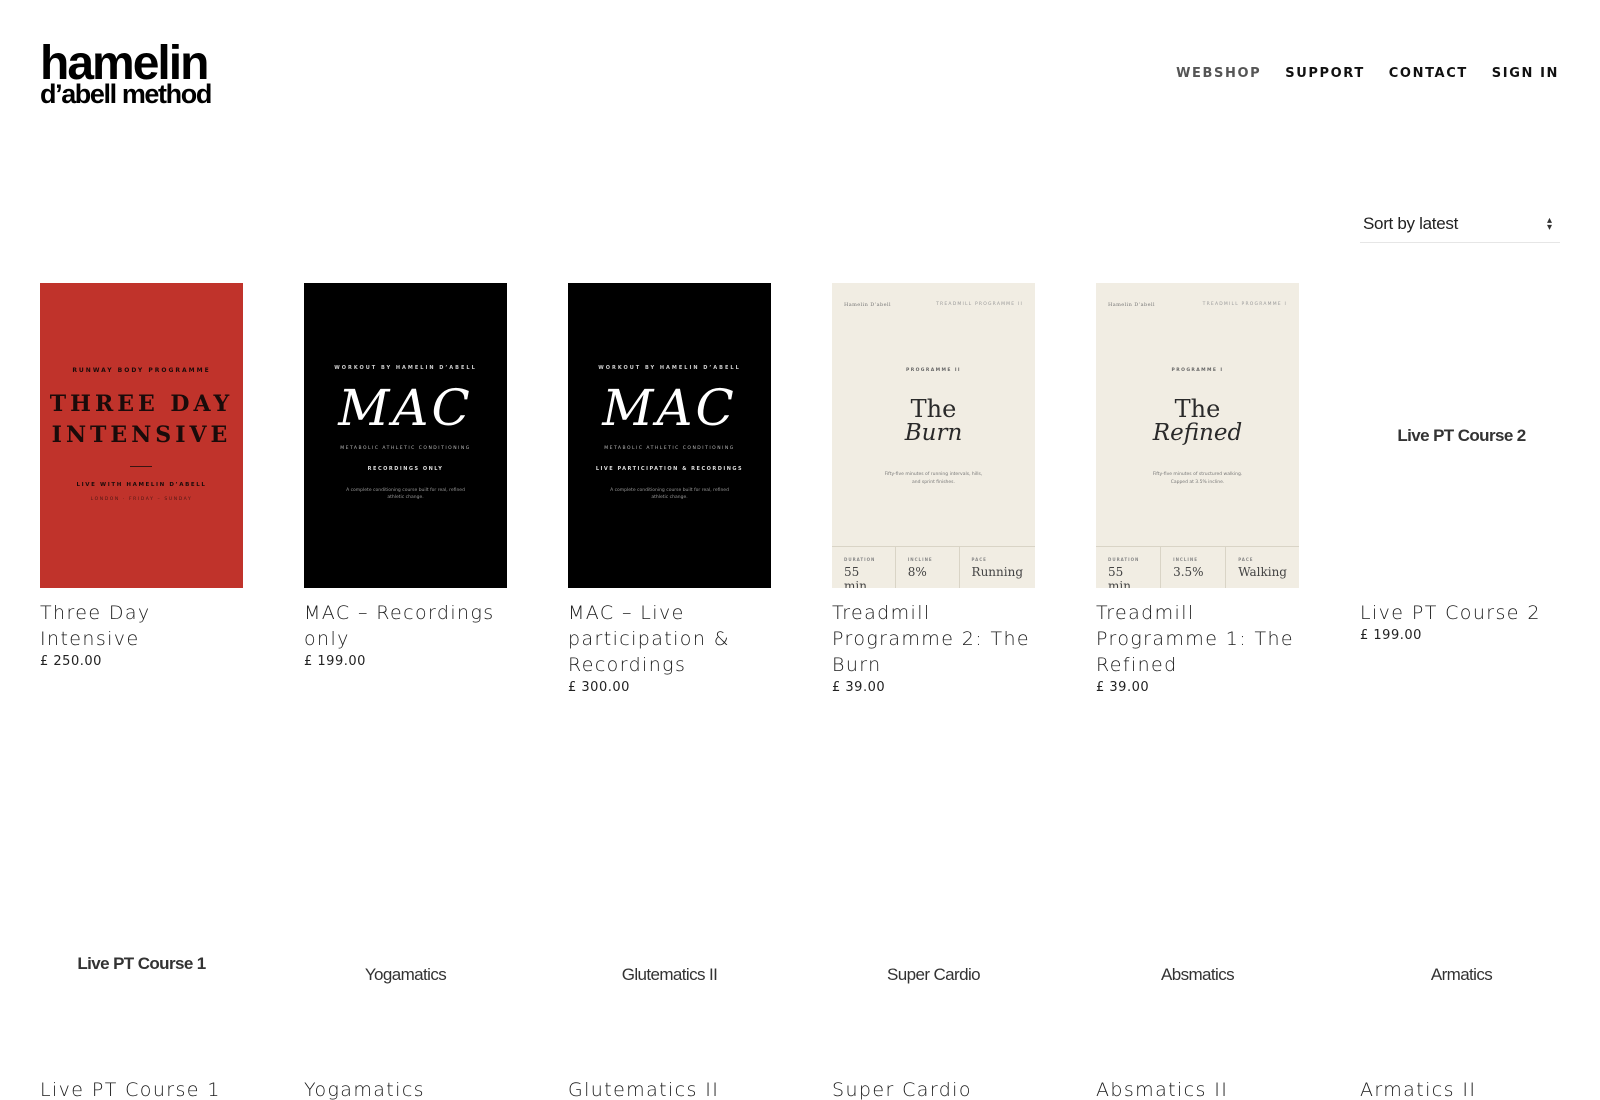 The width and height of the screenshot is (1600, 1100). What do you see at coordinates (1367, 73) in the screenshot?
I see `main-nav: WEBSHOP SUPPORT CONTACT SIGN IN` at bounding box center [1367, 73].